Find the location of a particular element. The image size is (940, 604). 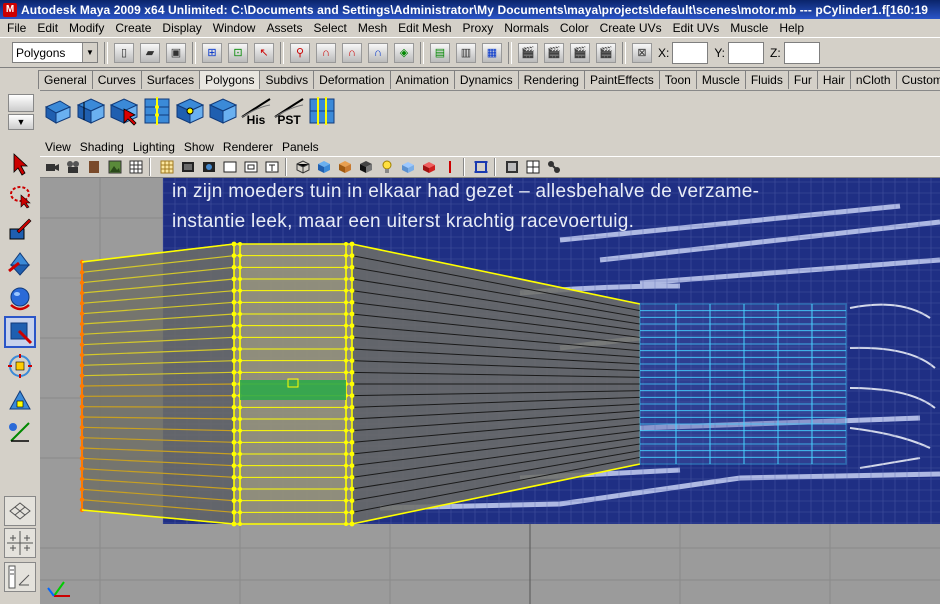

shelf-tab-custom: Custom is located at coordinates (917, 79).